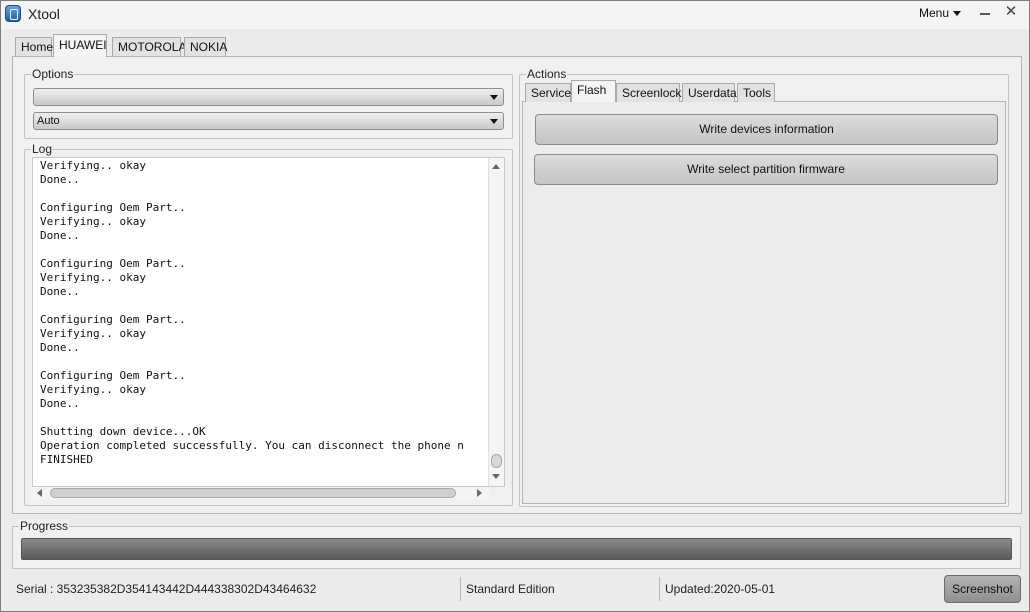  What do you see at coordinates (479, 493) in the screenshot?
I see `scroll-right-icon` at bounding box center [479, 493].